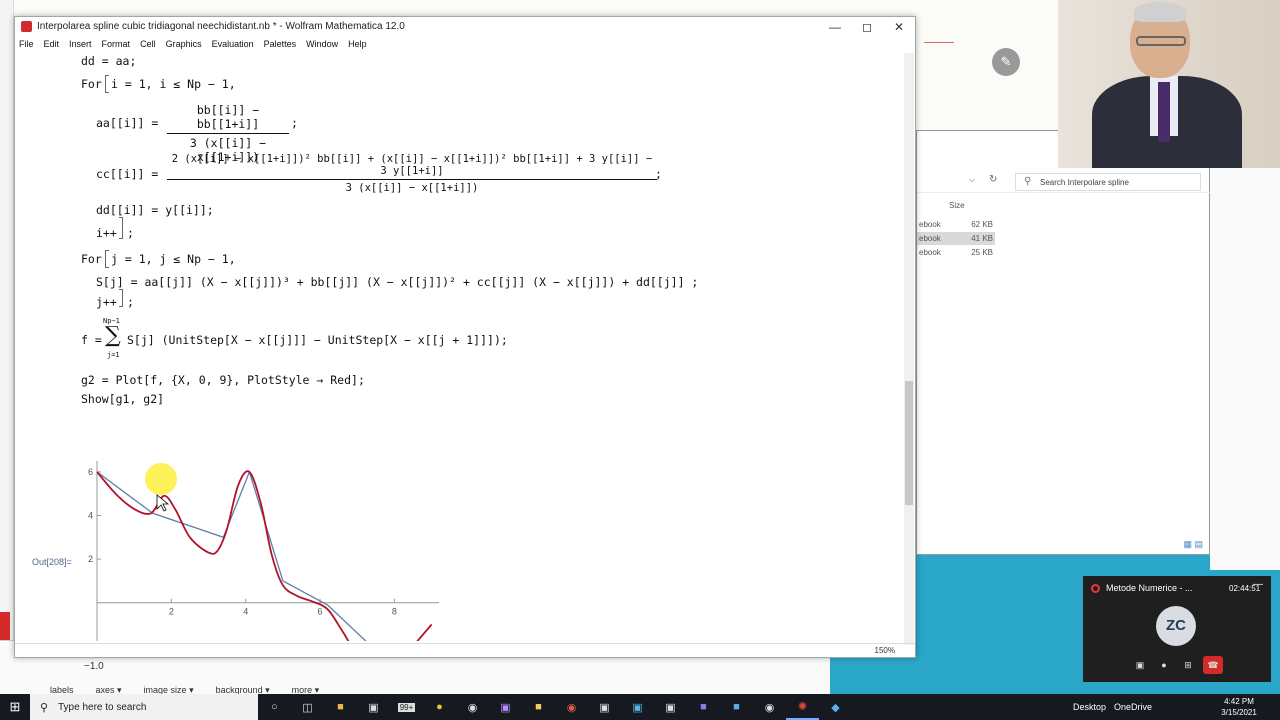 This screenshot has width=1280, height=720. I want to click on hang-up-icon: ☎, so click(1213, 665).